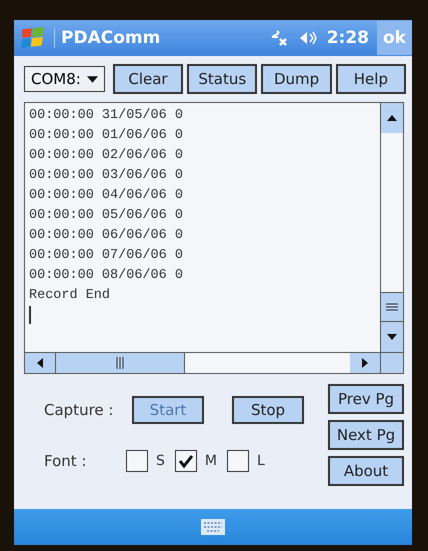 This screenshot has height=551, width=428. Describe the element at coordinates (106, 176) in the screenshot. I see `log-line: 00:00:00 03/06/06 0` at that location.